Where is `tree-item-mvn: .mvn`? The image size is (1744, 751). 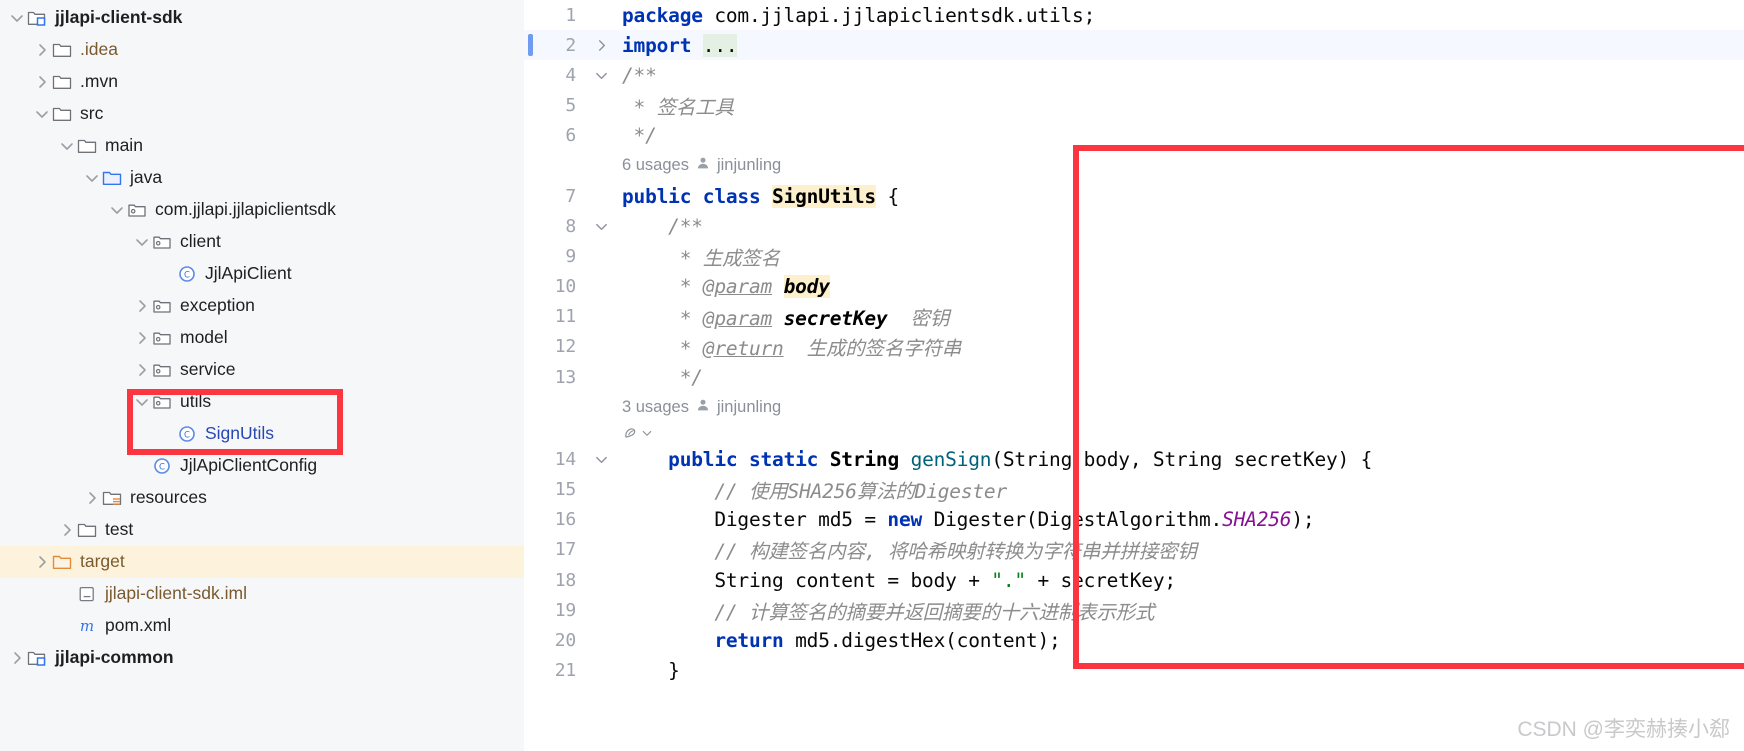 tree-item-mvn: .mvn is located at coordinates (262, 82).